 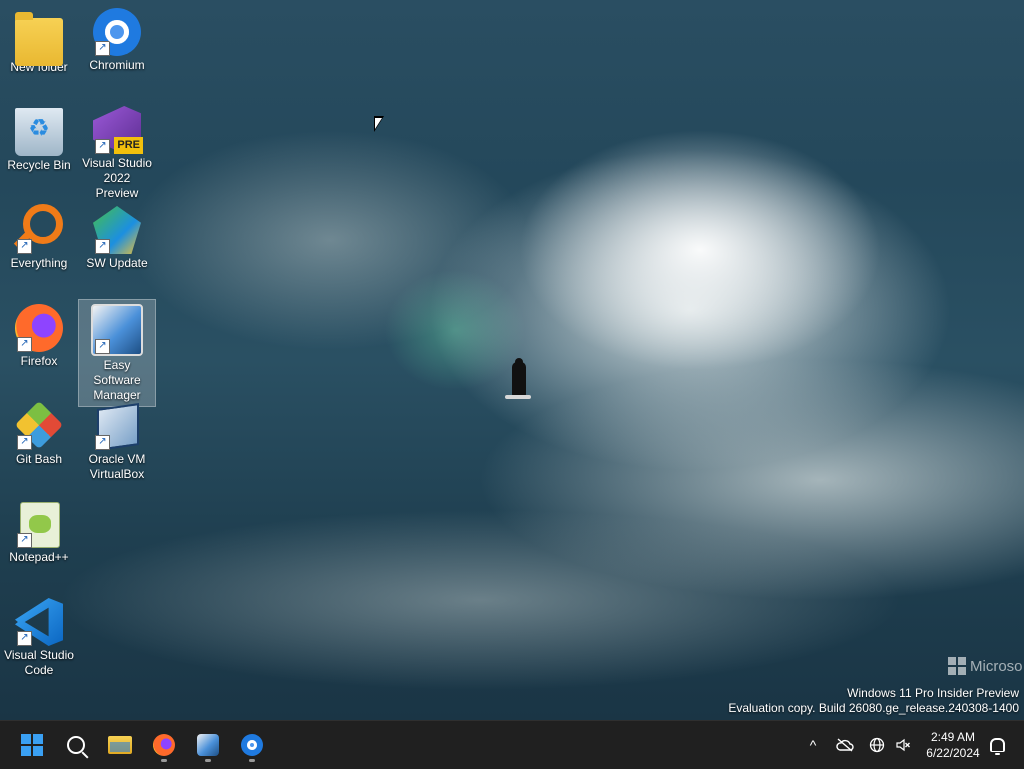 I want to click on desktop-icon-recycle-bin: ♻ Recycle Bin, so click(x=39, y=140).